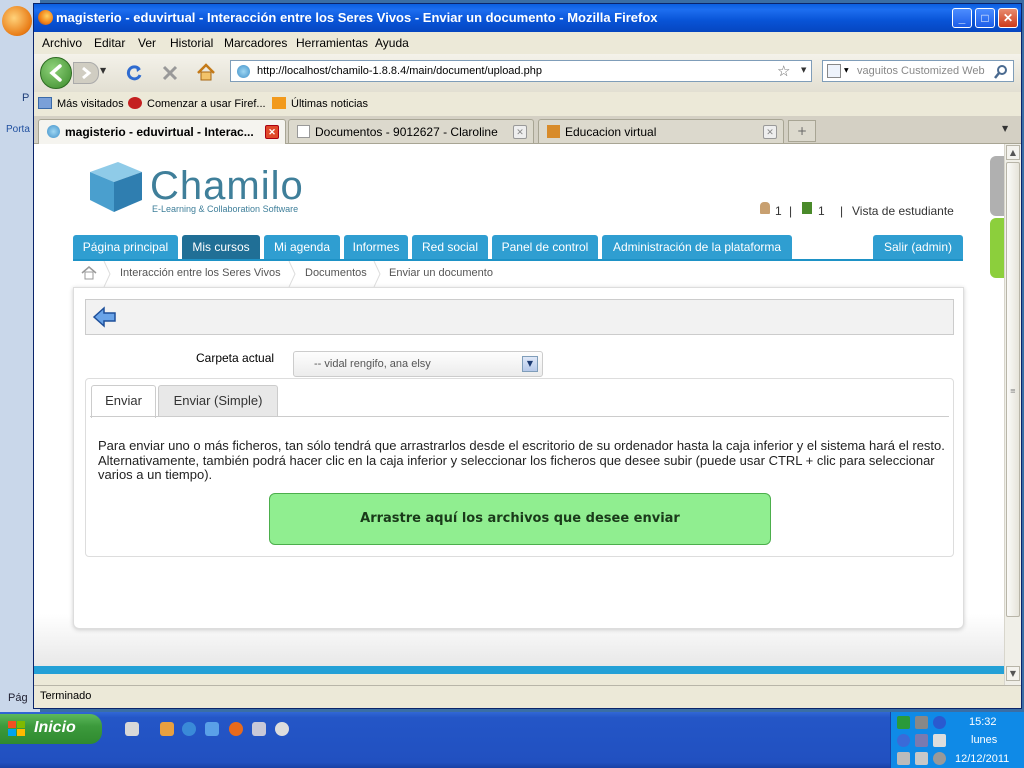 The image size is (1024, 768). What do you see at coordinates (918, 247) in the screenshot?
I see `logout-button: Salir (admin)` at bounding box center [918, 247].